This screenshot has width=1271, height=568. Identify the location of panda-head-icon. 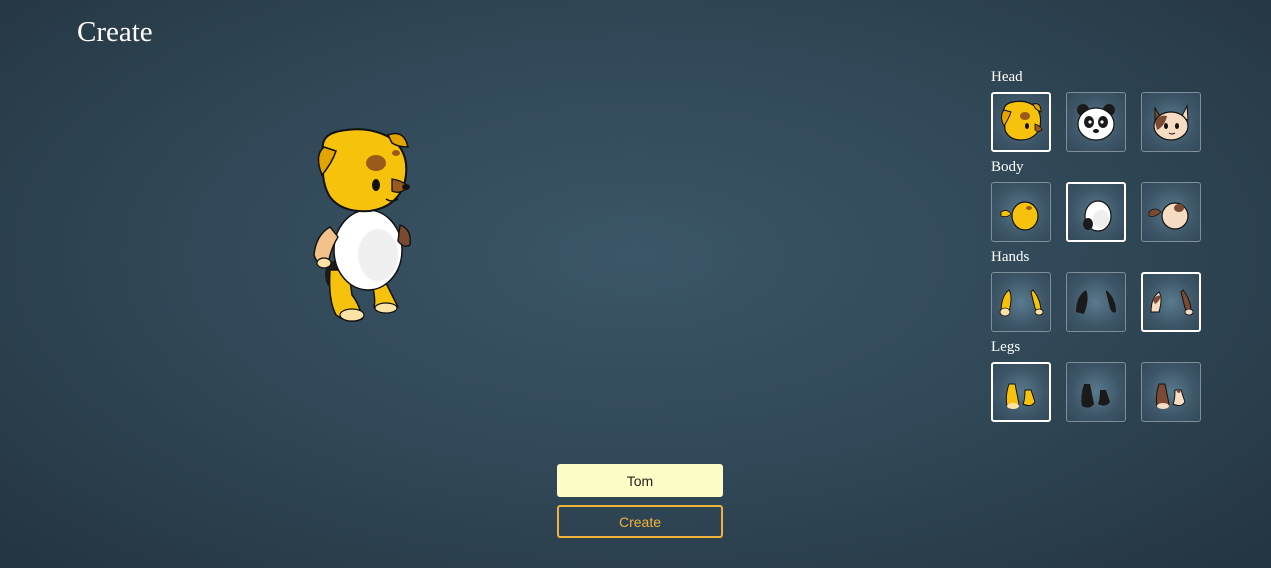
(1096, 122).